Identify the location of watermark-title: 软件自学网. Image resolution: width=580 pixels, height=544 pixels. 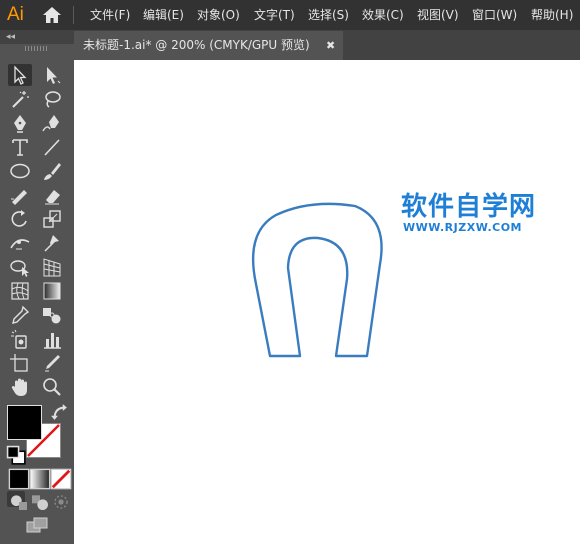
(469, 207).